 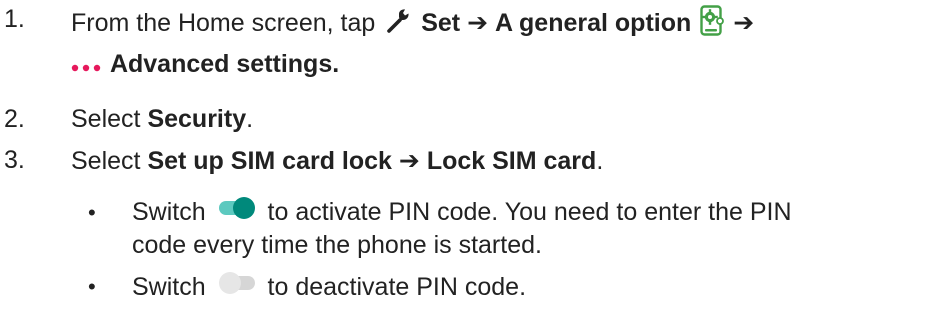 What do you see at coordinates (511, 161) in the screenshot?
I see `lock-sim-card-label: Lock SIM card` at bounding box center [511, 161].